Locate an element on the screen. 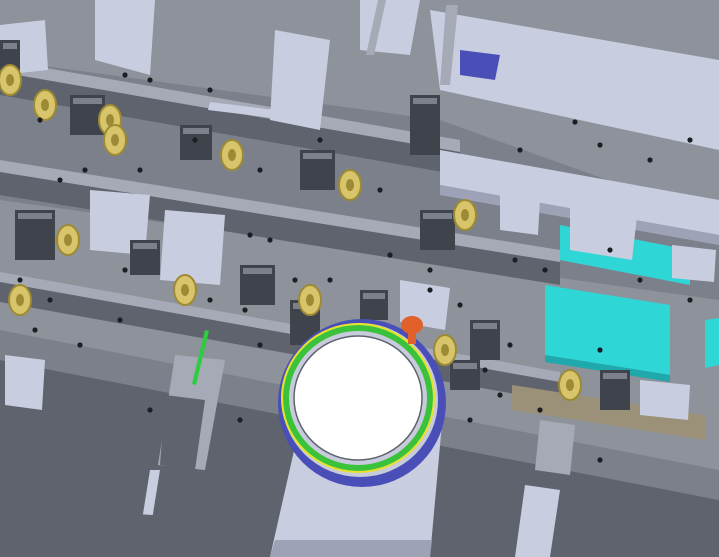  right-small-block is located at coordinates (694, 263).